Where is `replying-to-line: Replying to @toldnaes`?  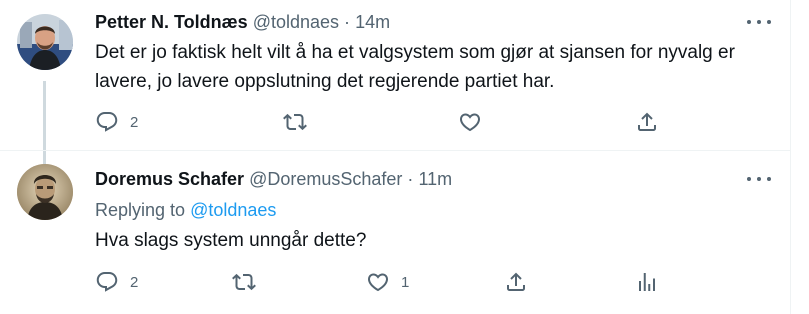 replying-to-line: Replying to @toldnaes is located at coordinates (185, 210).